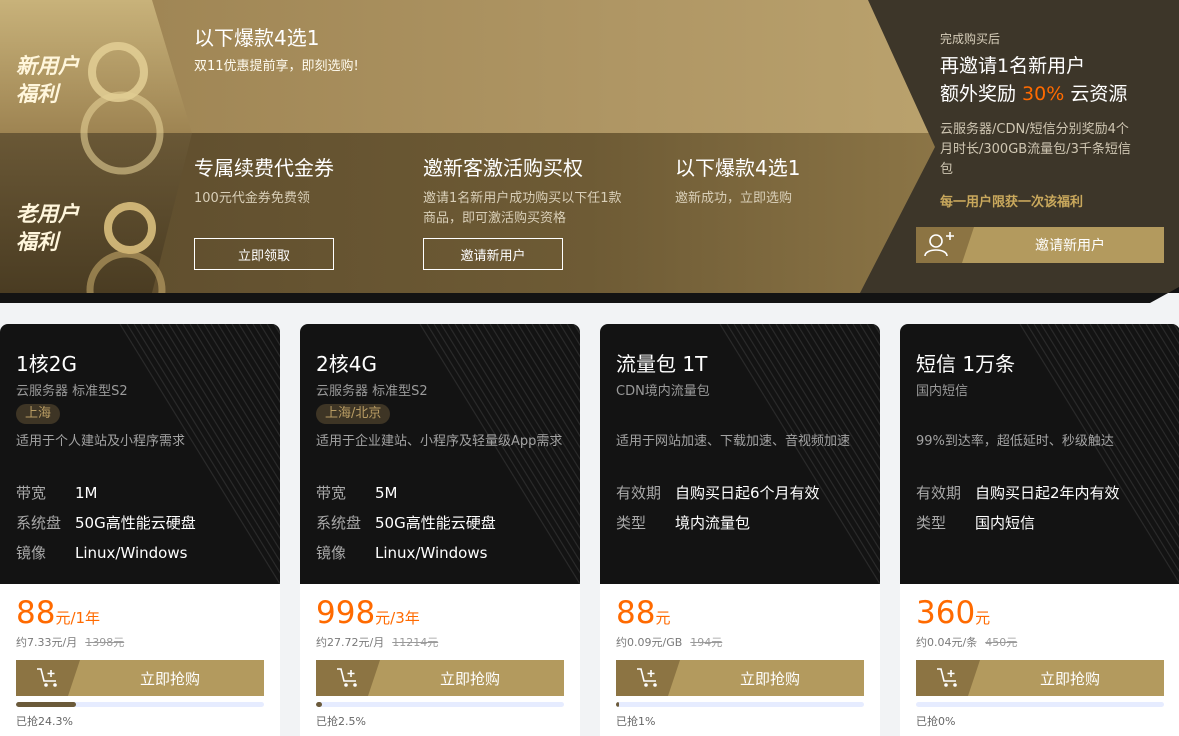 This screenshot has width=1179, height=736. Describe the element at coordinates (942, 391) in the screenshot. I see `product-subtitle: 国内短信` at that location.